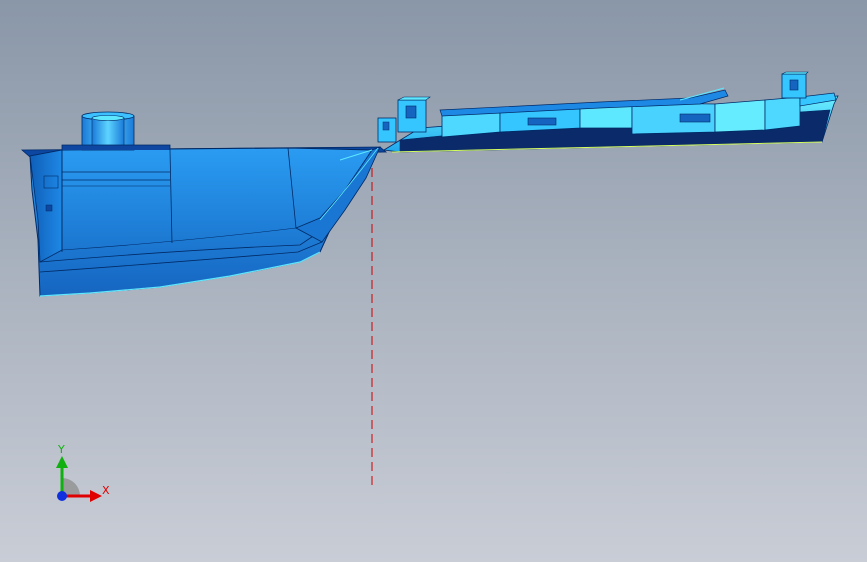 This screenshot has height=562, width=867. I want to click on tub-body, so click(204, 221).